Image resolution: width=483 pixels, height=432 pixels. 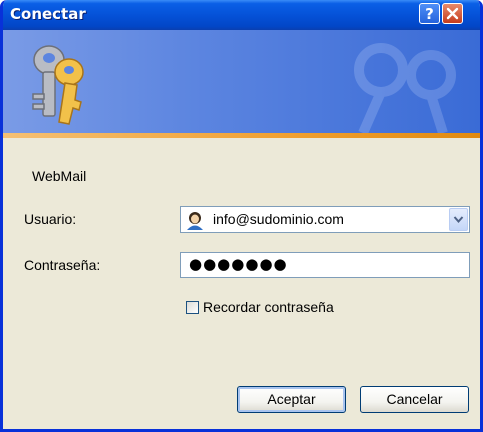 I want to click on password-label: Contraseña:, so click(x=62, y=265).